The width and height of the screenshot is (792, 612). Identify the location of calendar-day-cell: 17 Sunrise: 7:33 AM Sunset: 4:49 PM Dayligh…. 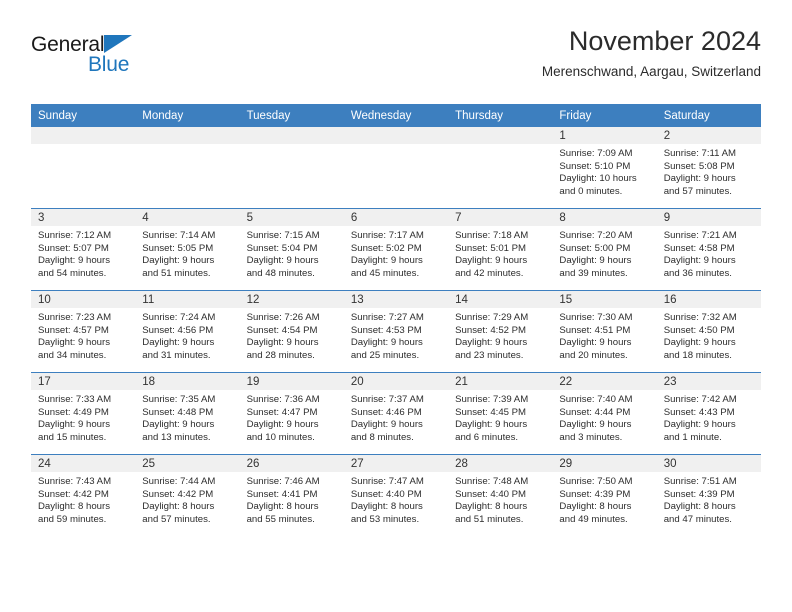
(83, 413).